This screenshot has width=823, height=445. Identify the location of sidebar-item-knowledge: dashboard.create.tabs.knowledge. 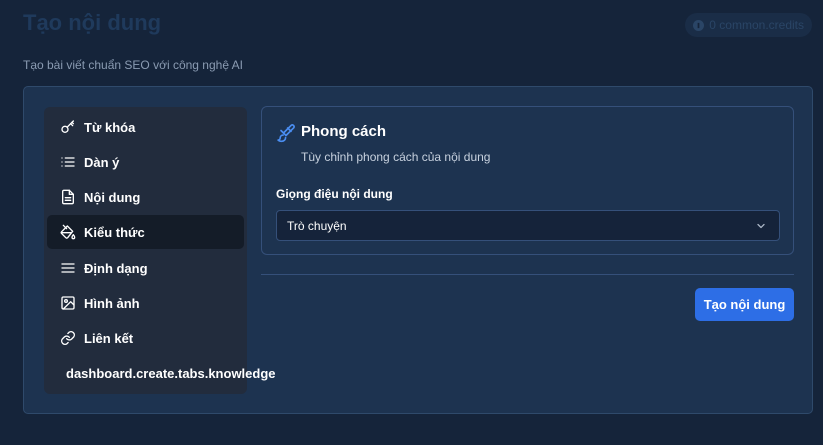
(161, 373).